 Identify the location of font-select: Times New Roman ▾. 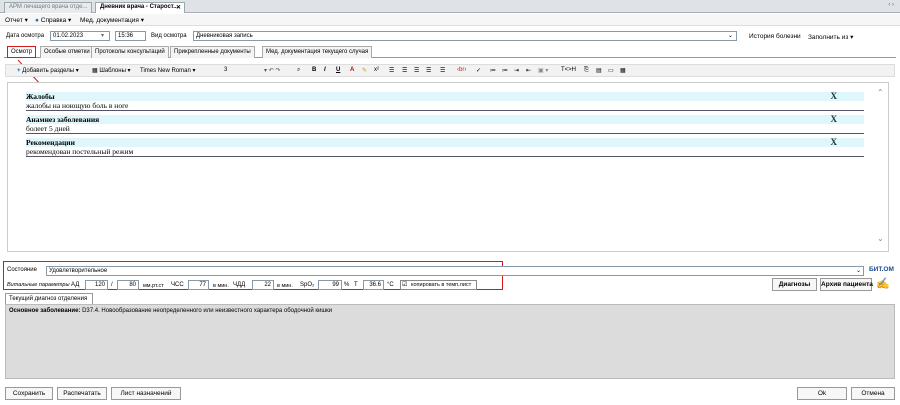
(167, 70).